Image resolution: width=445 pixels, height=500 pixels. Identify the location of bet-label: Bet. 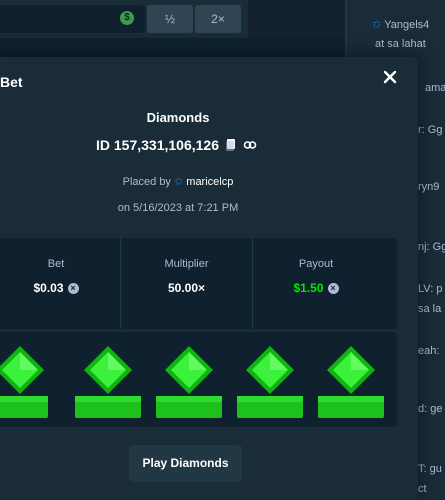
(56, 264).